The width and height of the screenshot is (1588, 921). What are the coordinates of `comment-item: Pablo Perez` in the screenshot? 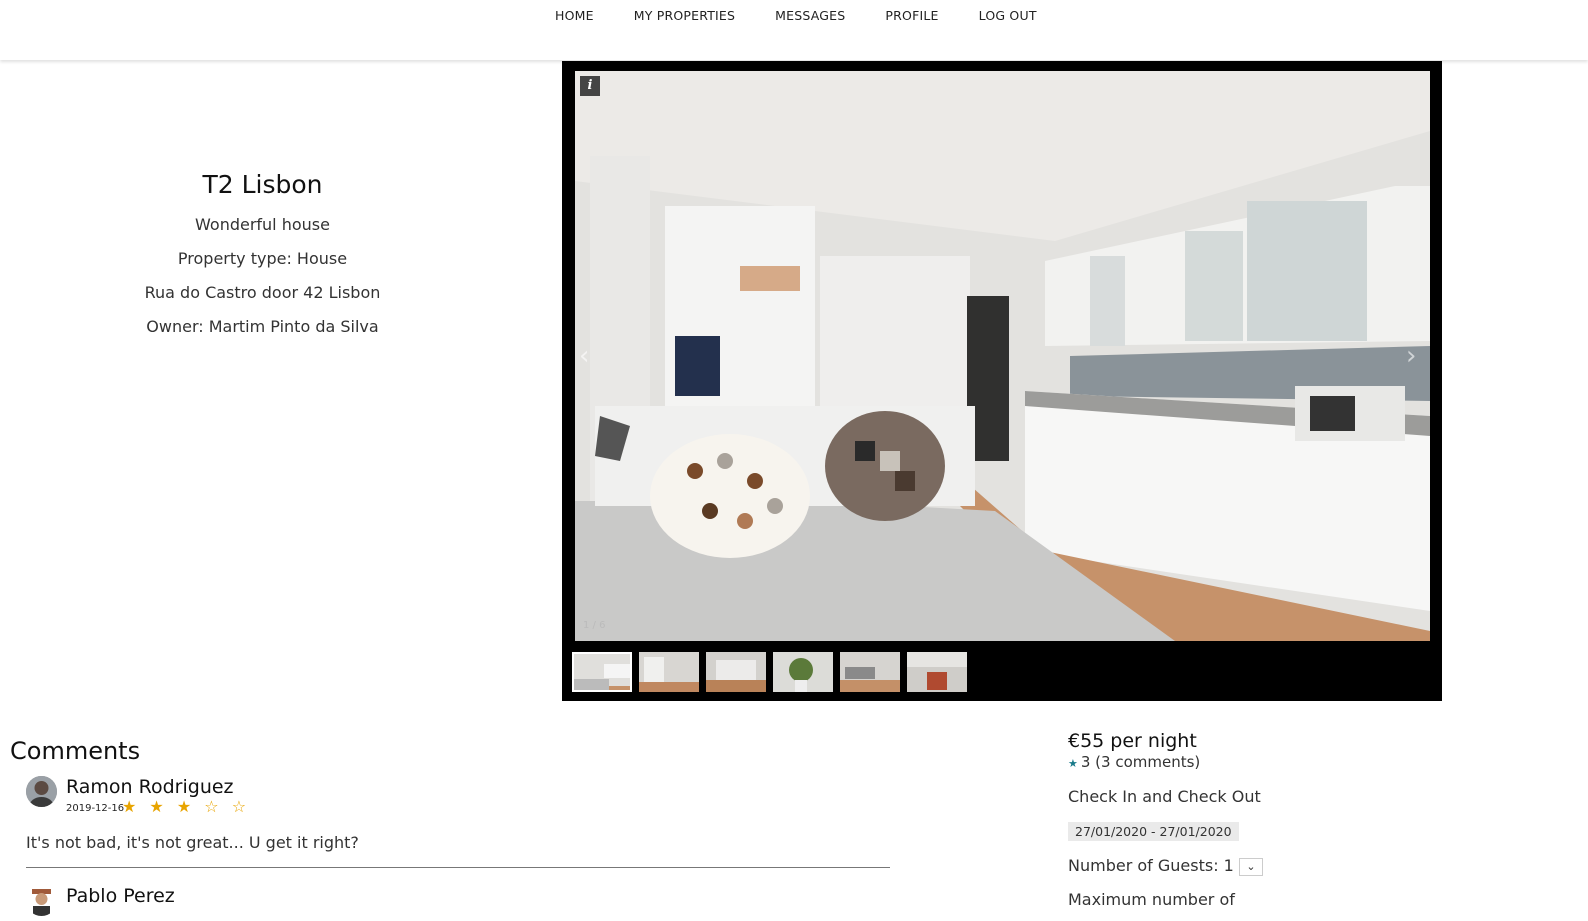 It's located at (458, 903).